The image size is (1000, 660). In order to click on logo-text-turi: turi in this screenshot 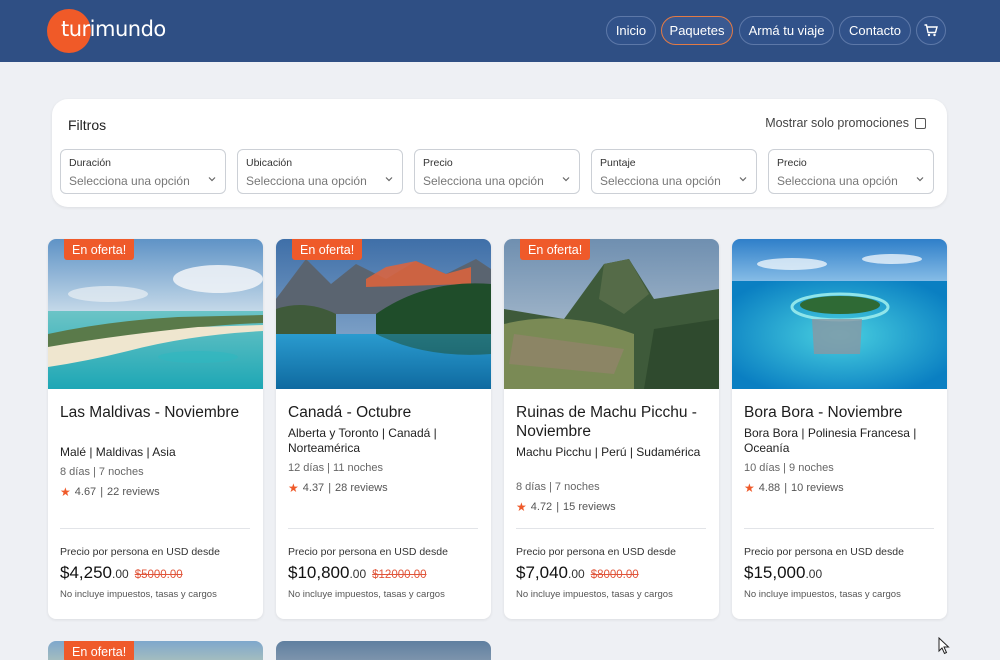, I will do `click(78, 29)`.